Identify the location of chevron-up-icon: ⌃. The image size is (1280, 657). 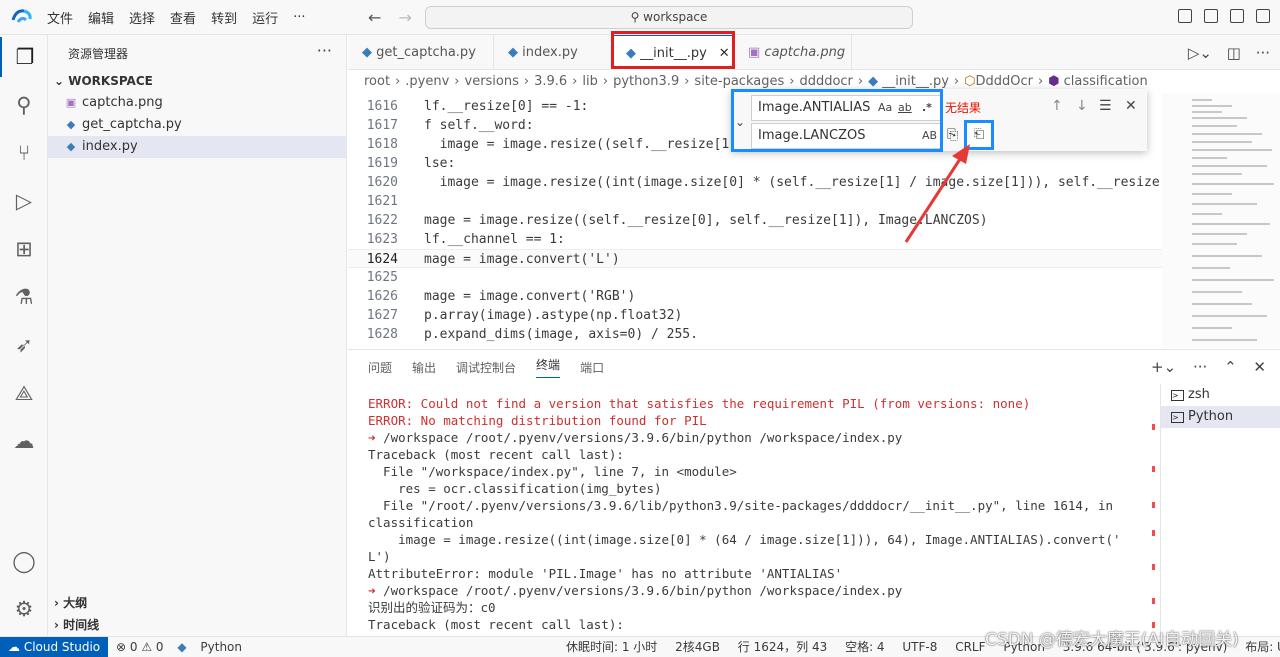
(1230, 367).